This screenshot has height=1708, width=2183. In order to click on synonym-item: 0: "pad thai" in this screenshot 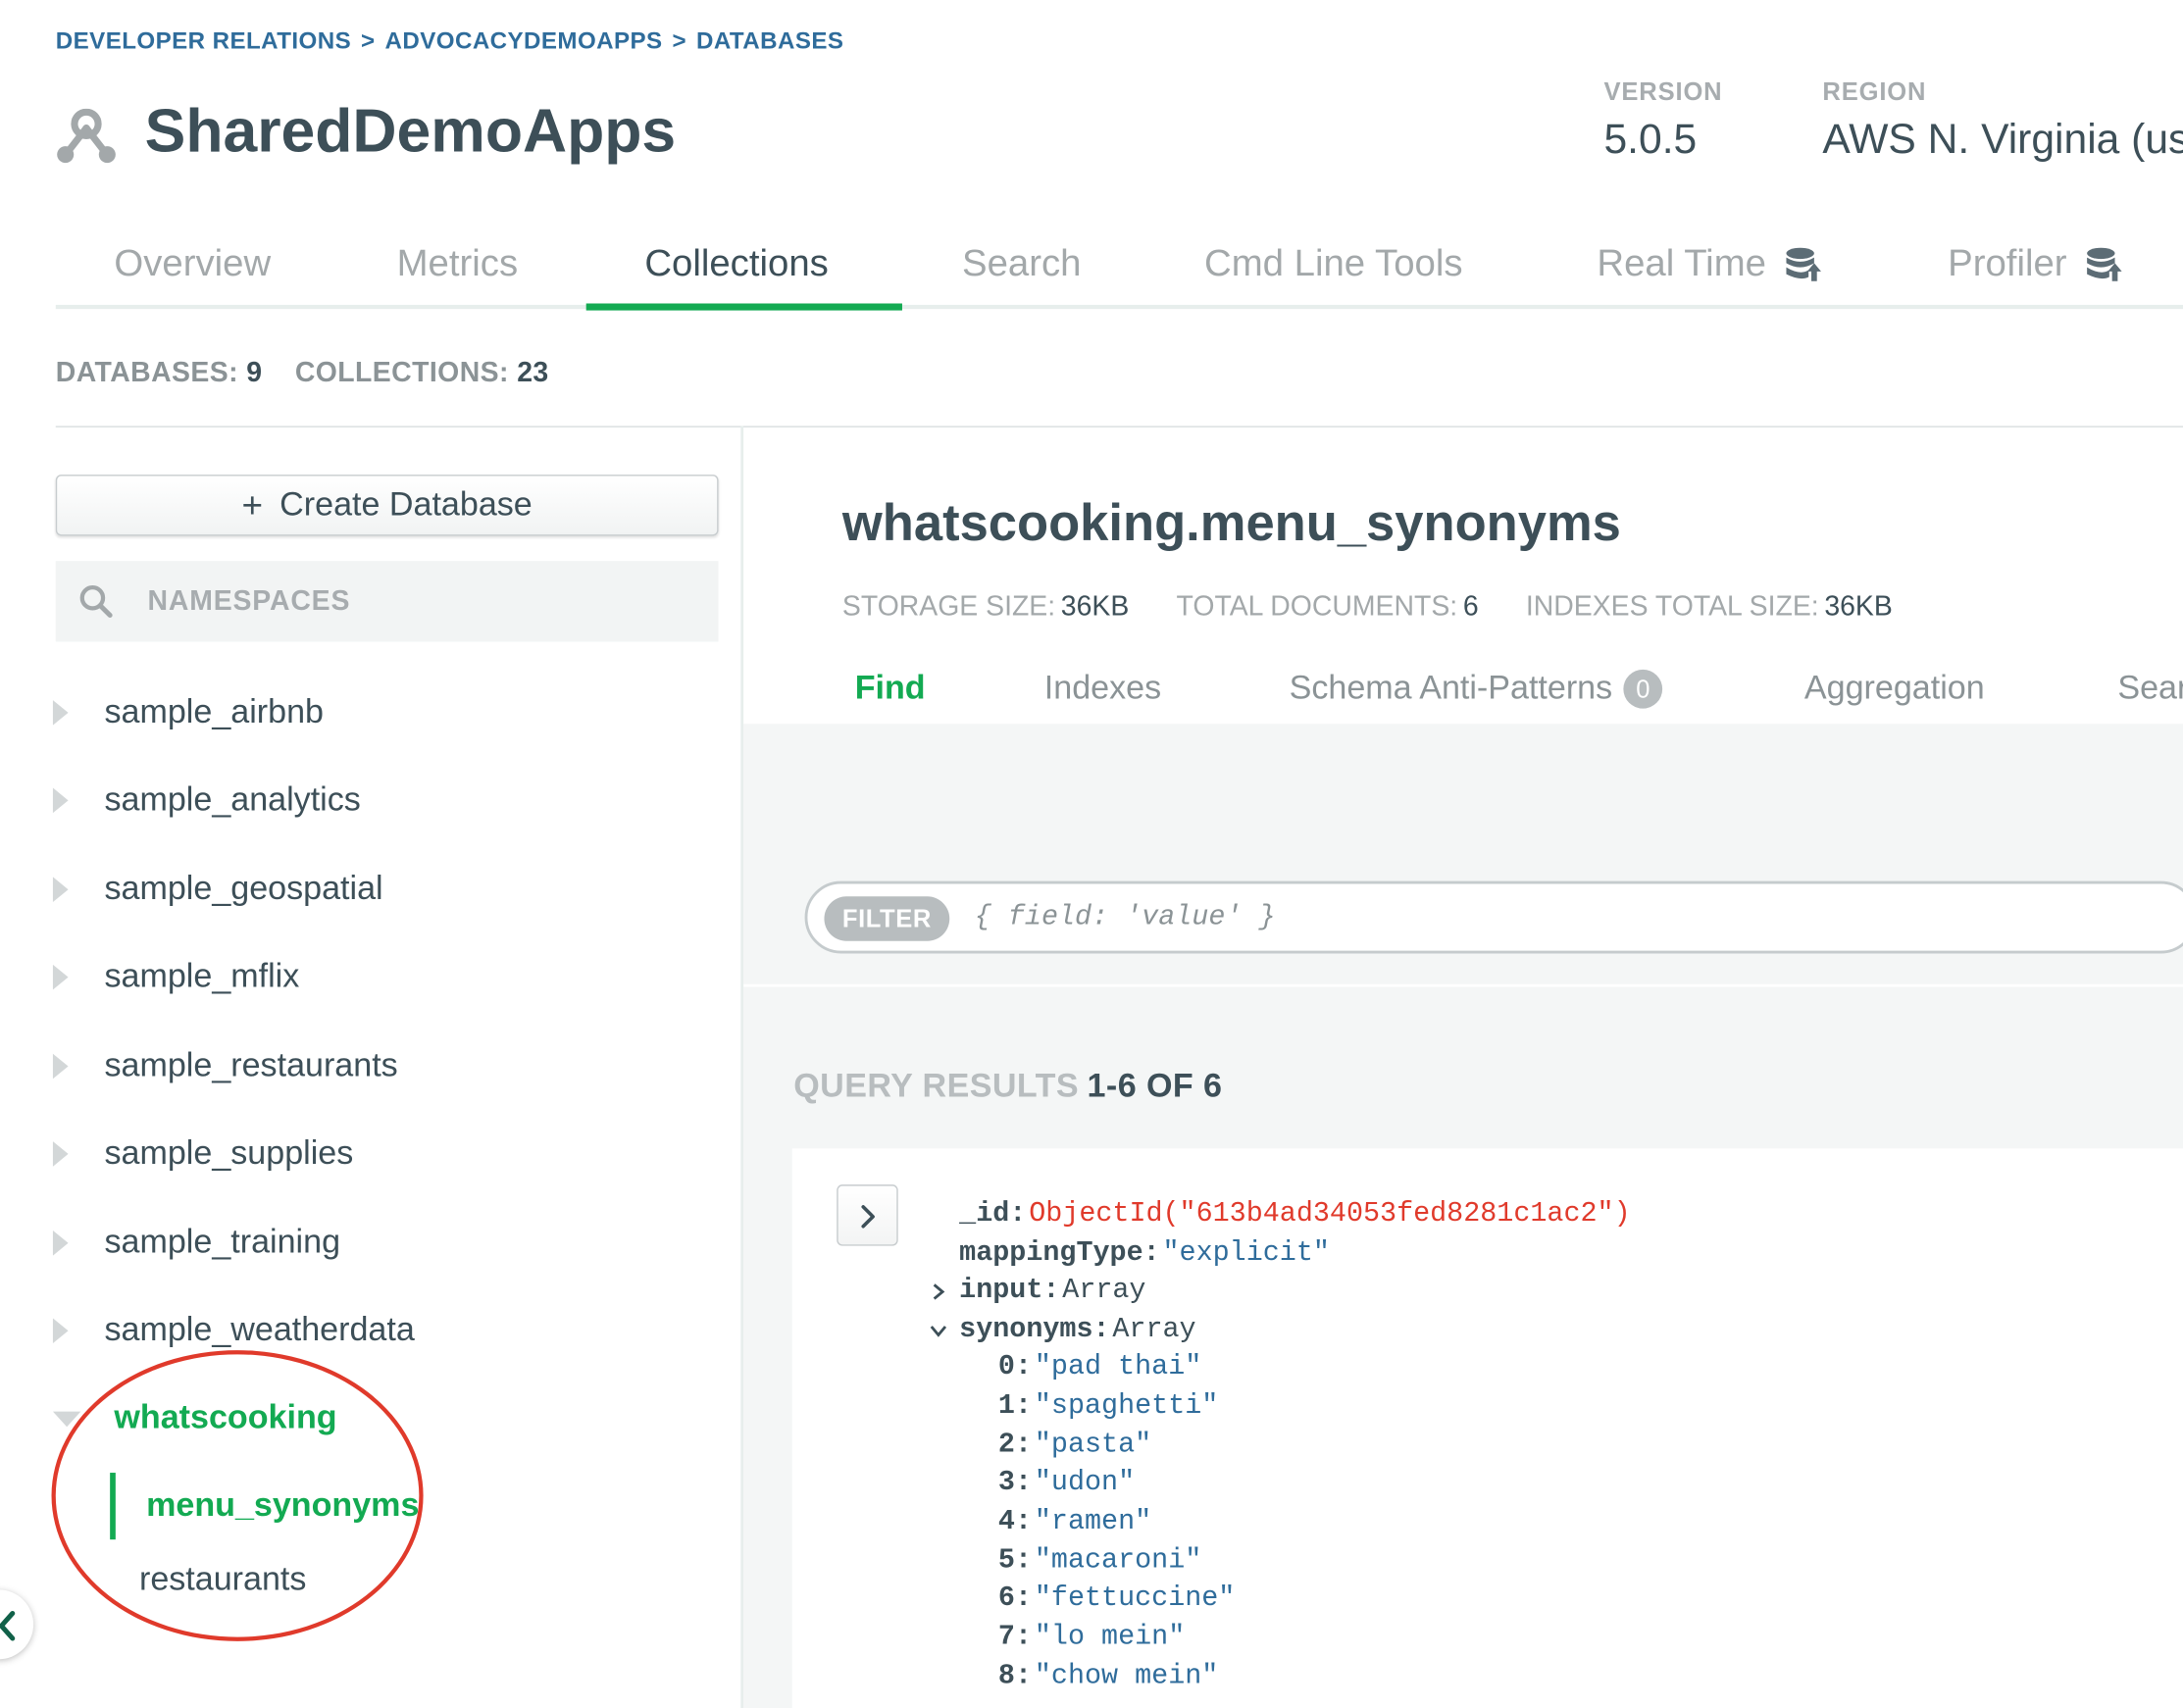, I will do `click(1100, 1366)`.